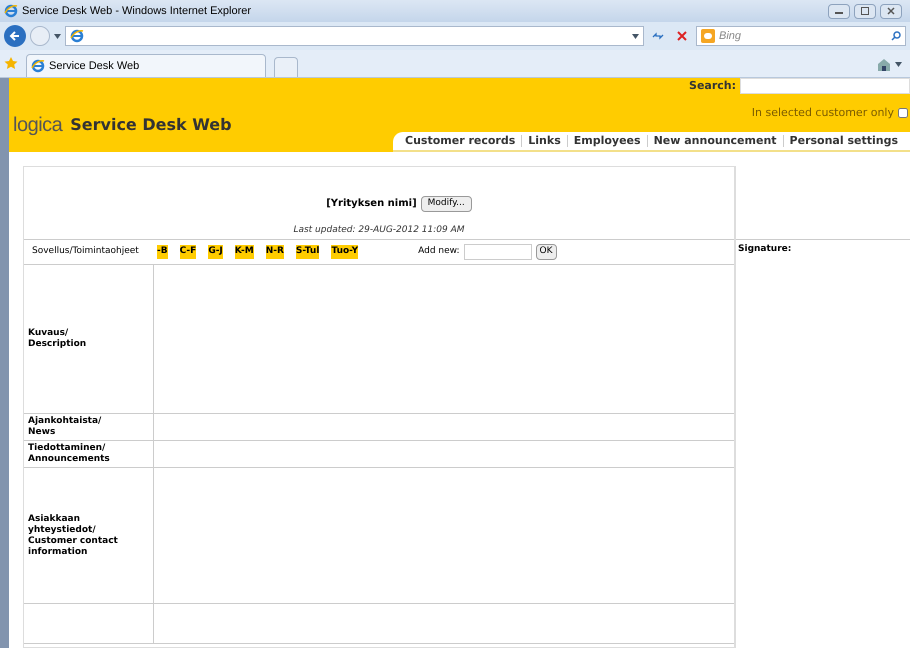 The image size is (910, 648). What do you see at coordinates (344, 252) in the screenshot?
I see `letter-link: Tuo-Y` at bounding box center [344, 252].